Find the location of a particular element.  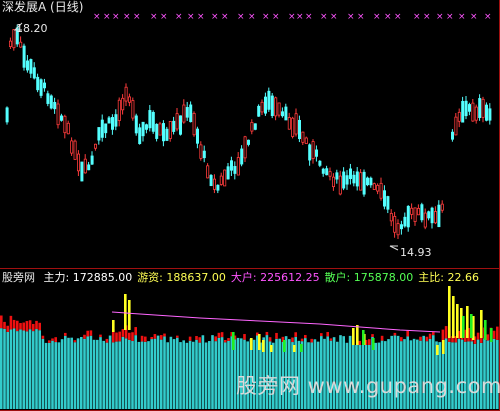

indicator-name: 股旁网 is located at coordinates (18, 277).